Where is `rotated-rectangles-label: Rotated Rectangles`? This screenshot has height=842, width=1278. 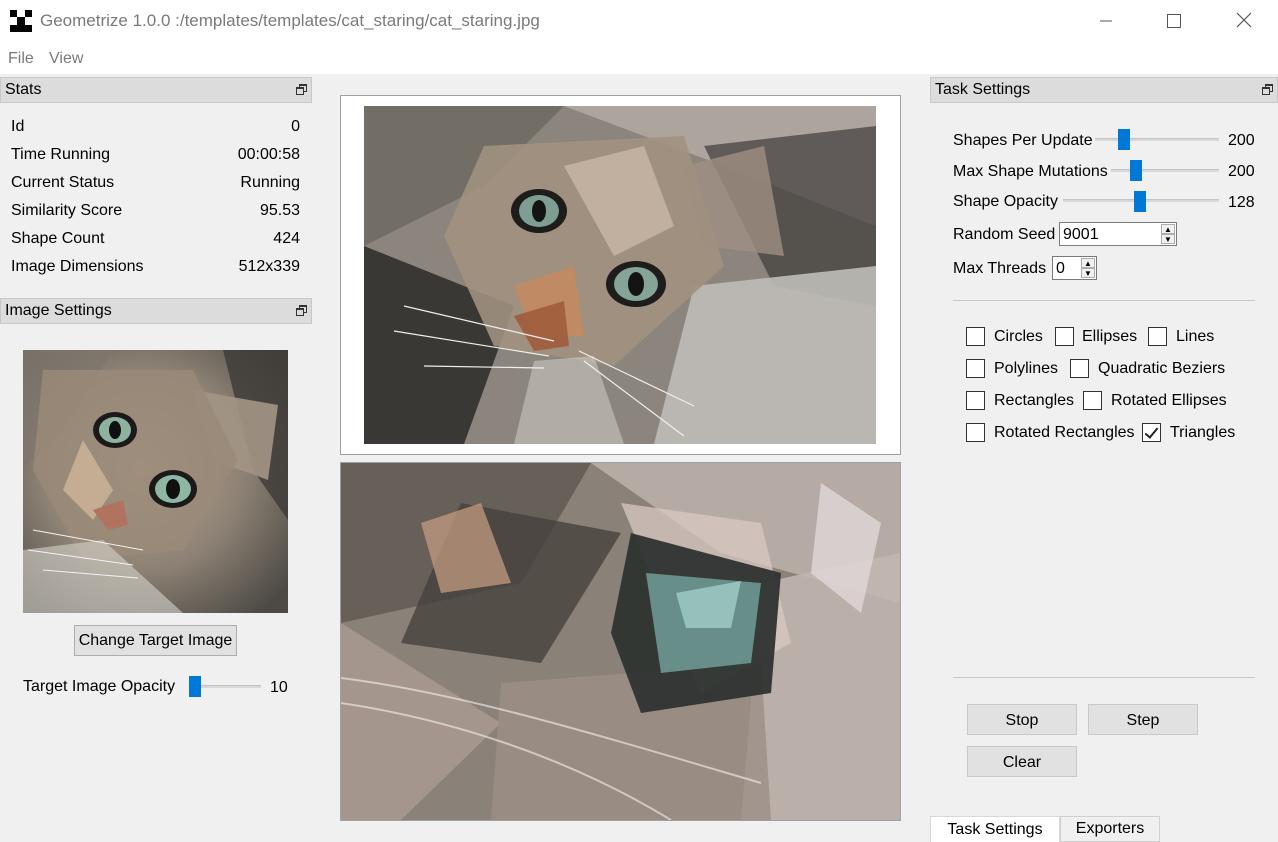 rotated-rectangles-label: Rotated Rectangles is located at coordinates (1064, 432).